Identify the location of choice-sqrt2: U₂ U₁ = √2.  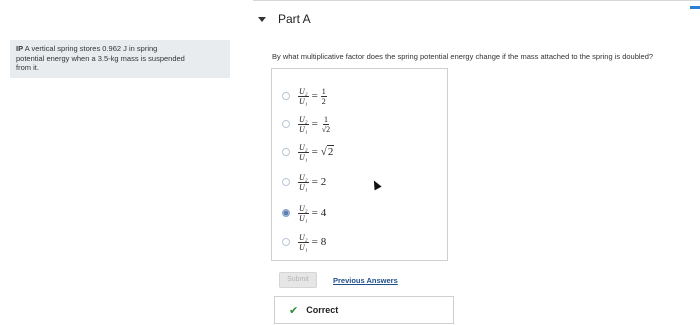
(308, 152).